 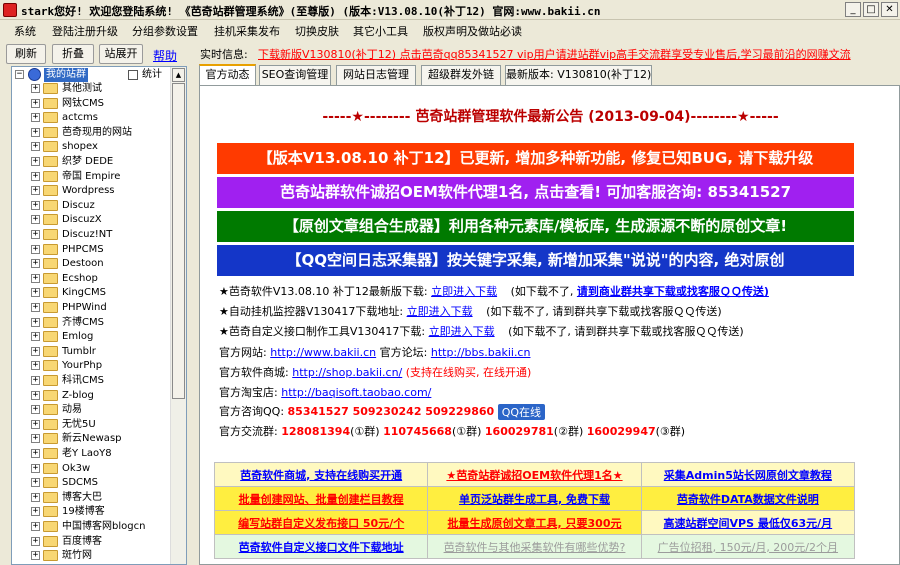 I want to click on tree-item: + KingCMS, so click(x=91, y=293).